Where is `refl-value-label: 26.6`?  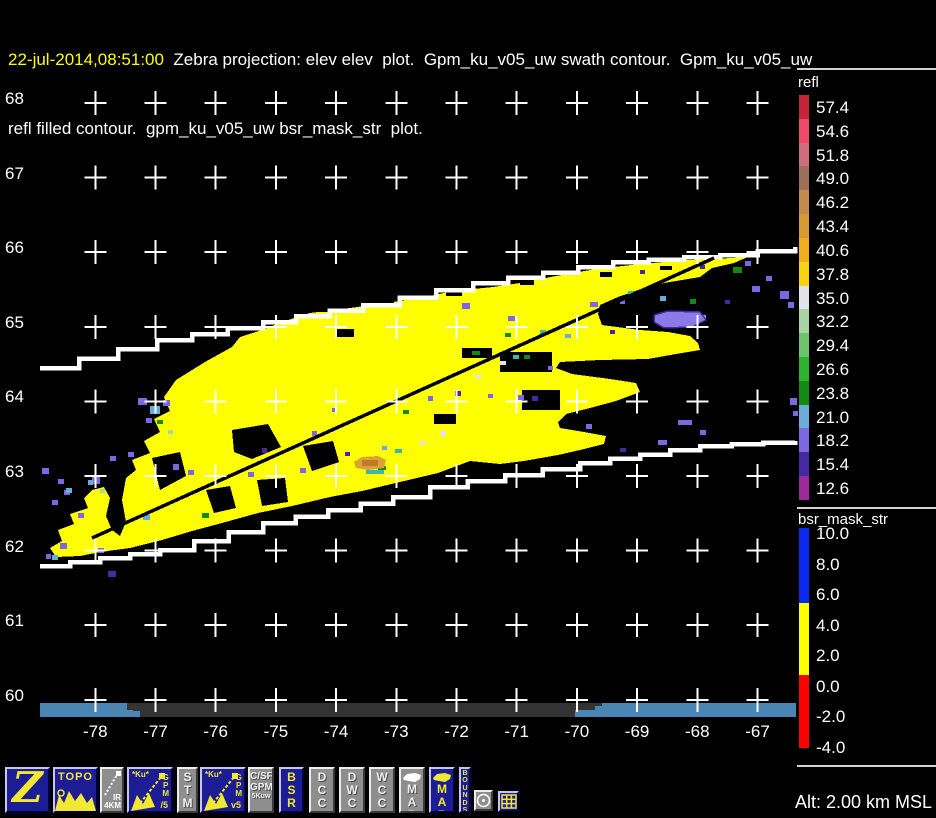 refl-value-label: 26.6 is located at coordinates (833, 370).